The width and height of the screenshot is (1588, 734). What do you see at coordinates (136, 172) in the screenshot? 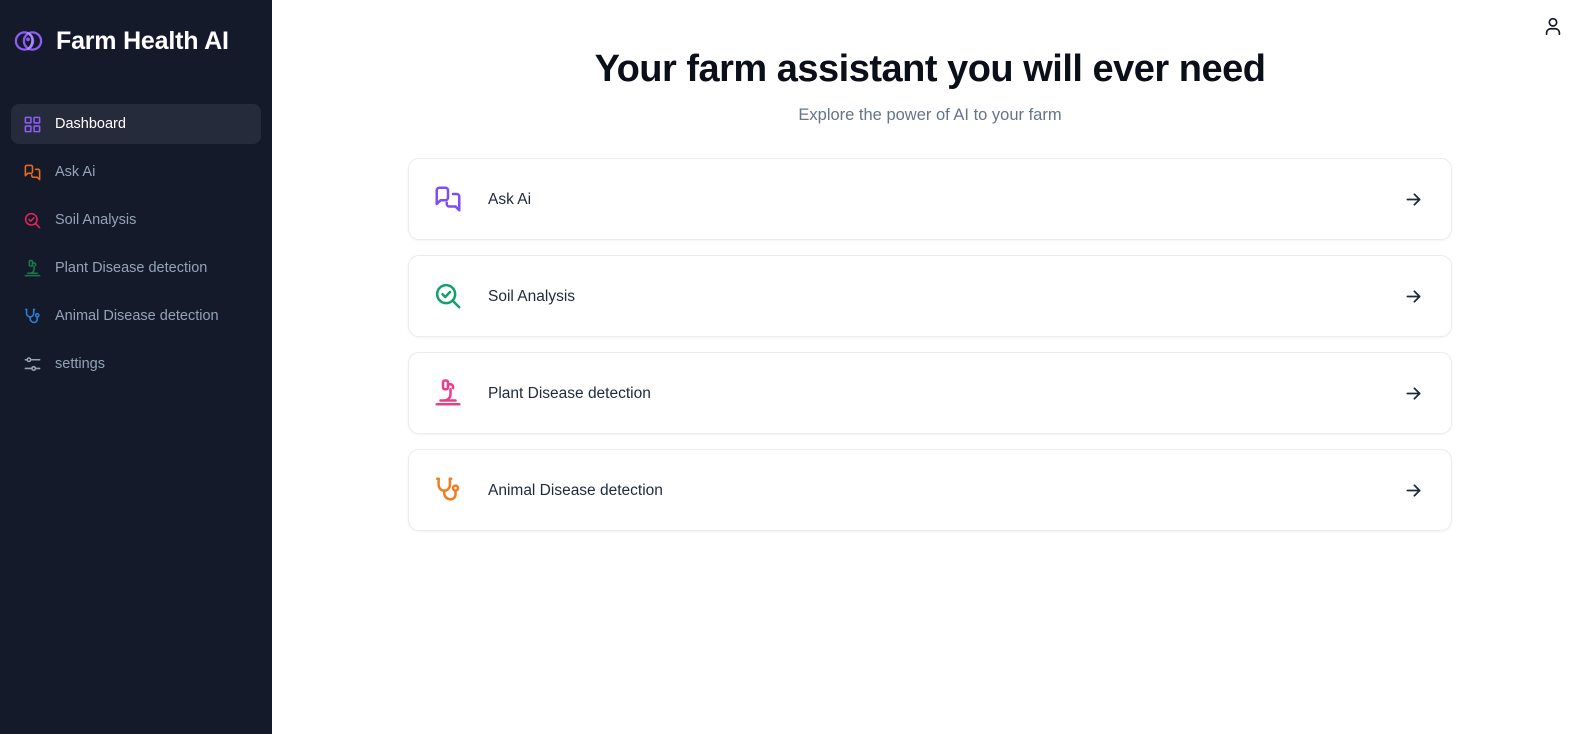
I see `sidebar-item-ask-ai: Ask Ai` at bounding box center [136, 172].